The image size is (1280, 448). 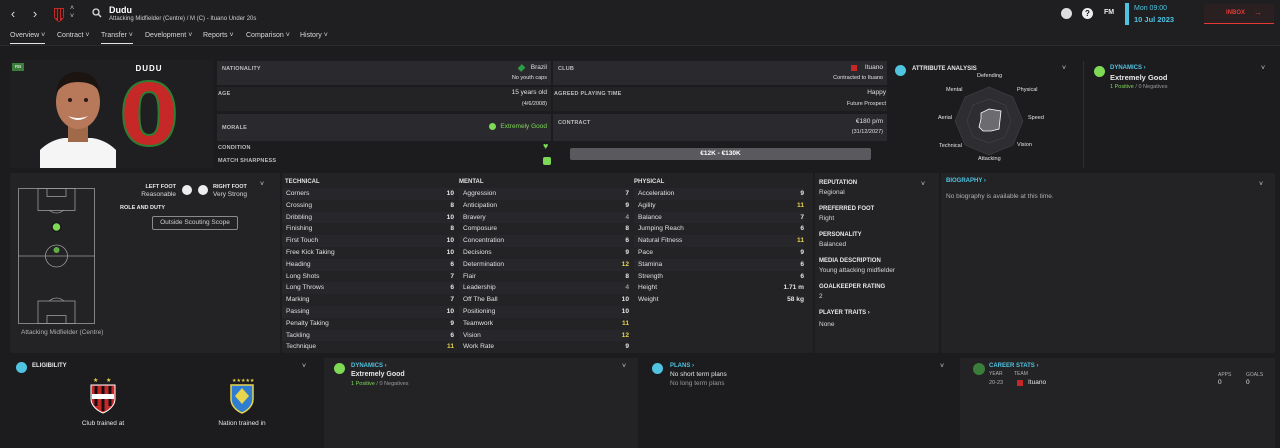 I want to click on attribute-row: Aggression 7, so click(x=544, y=194).